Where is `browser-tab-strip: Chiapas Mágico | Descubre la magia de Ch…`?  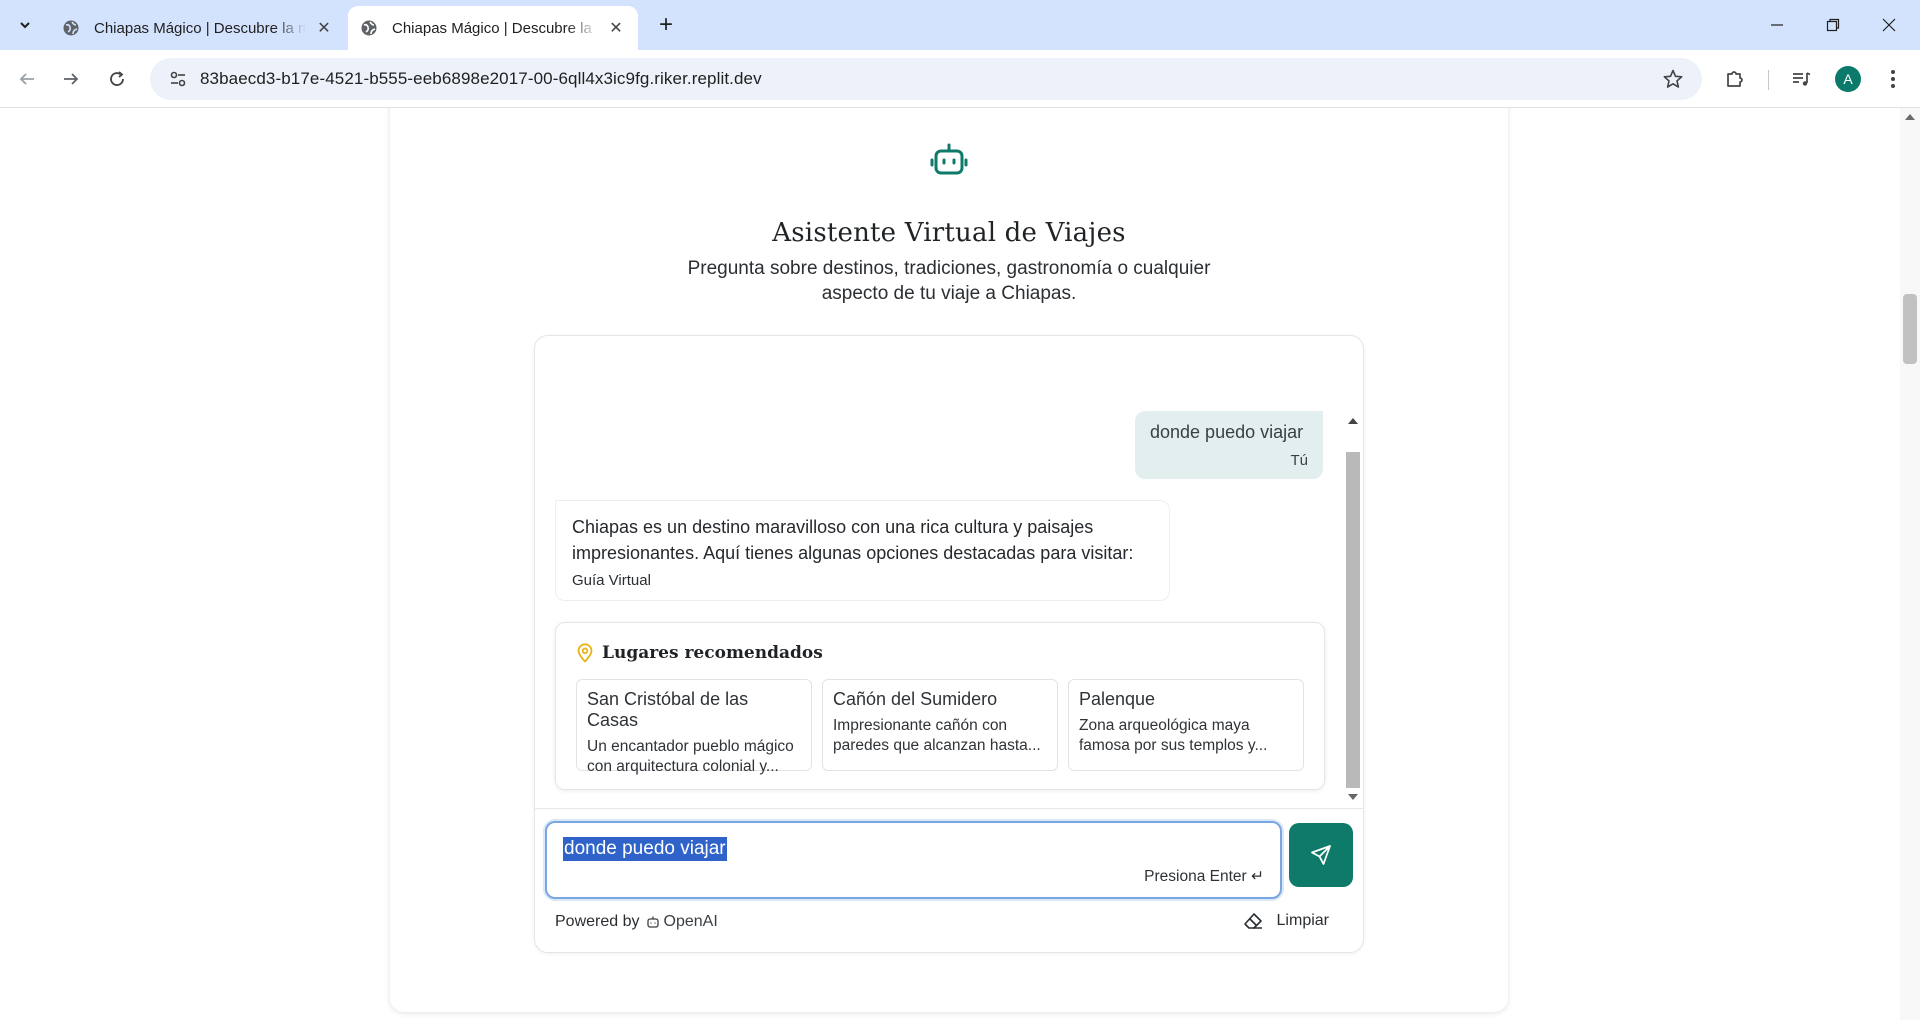 browser-tab-strip: Chiapas Mágico | Descubre la magia de Ch… is located at coordinates (960, 25).